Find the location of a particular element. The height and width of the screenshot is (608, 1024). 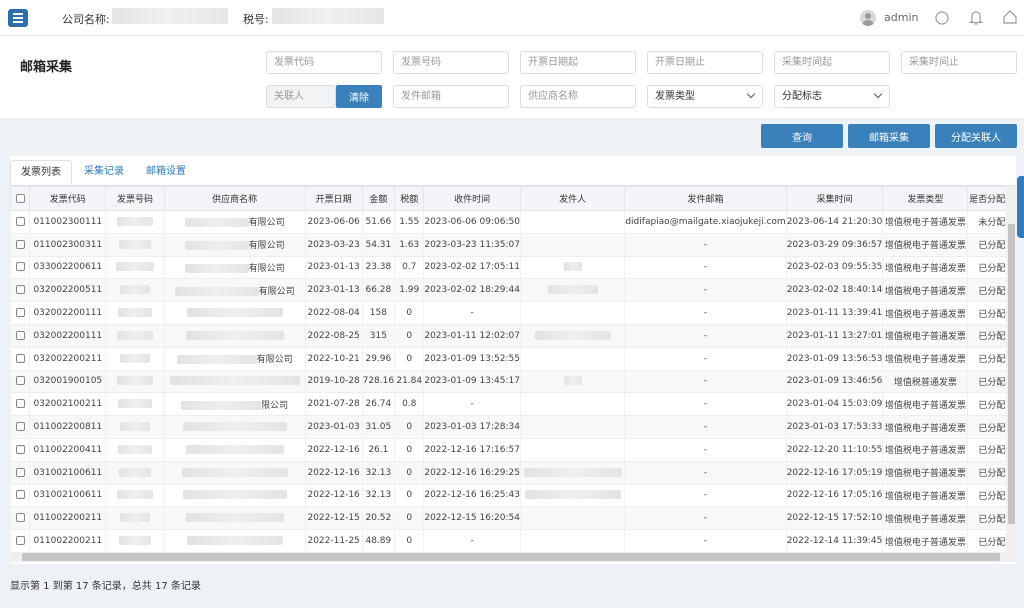

assign-flag-select: 分配标志 is located at coordinates (832, 96).